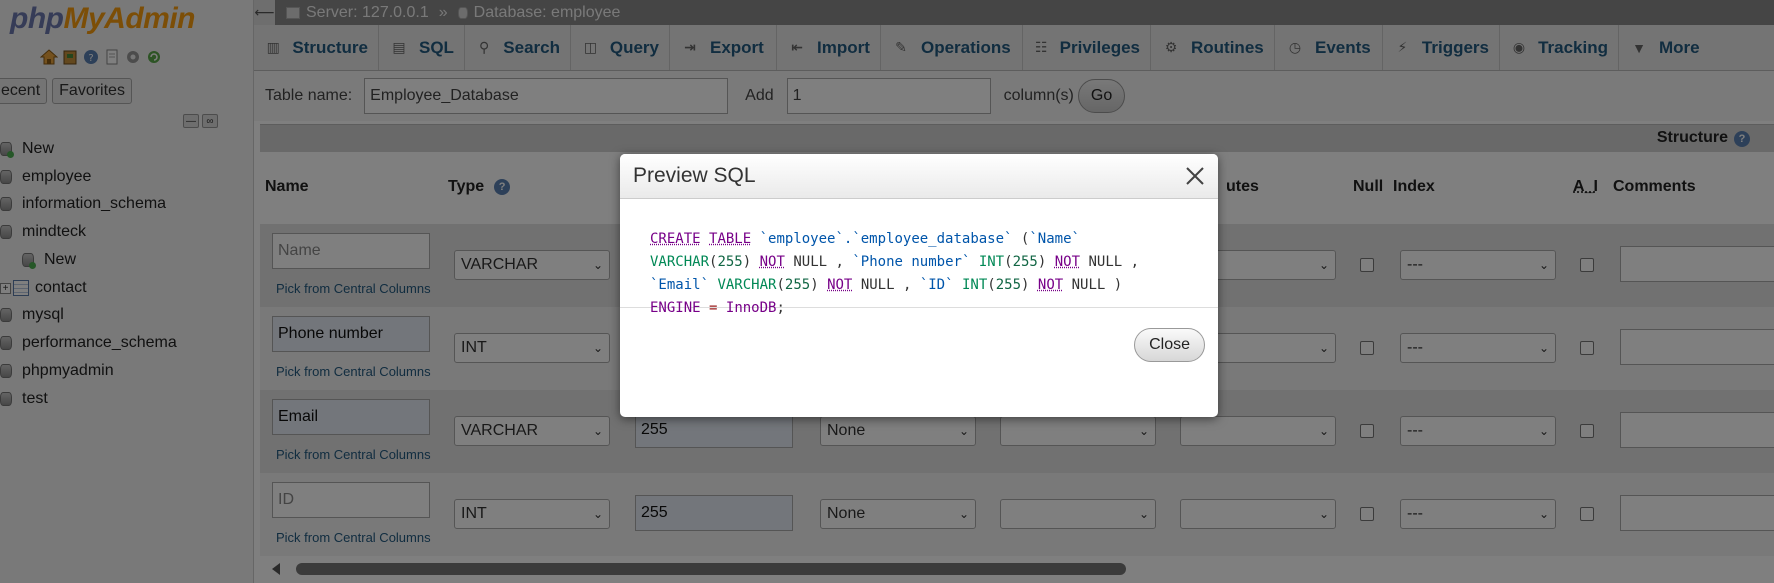 The width and height of the screenshot is (1774, 583). I want to click on sql-line-4: ENGINE = InnoDB;, so click(934, 308).